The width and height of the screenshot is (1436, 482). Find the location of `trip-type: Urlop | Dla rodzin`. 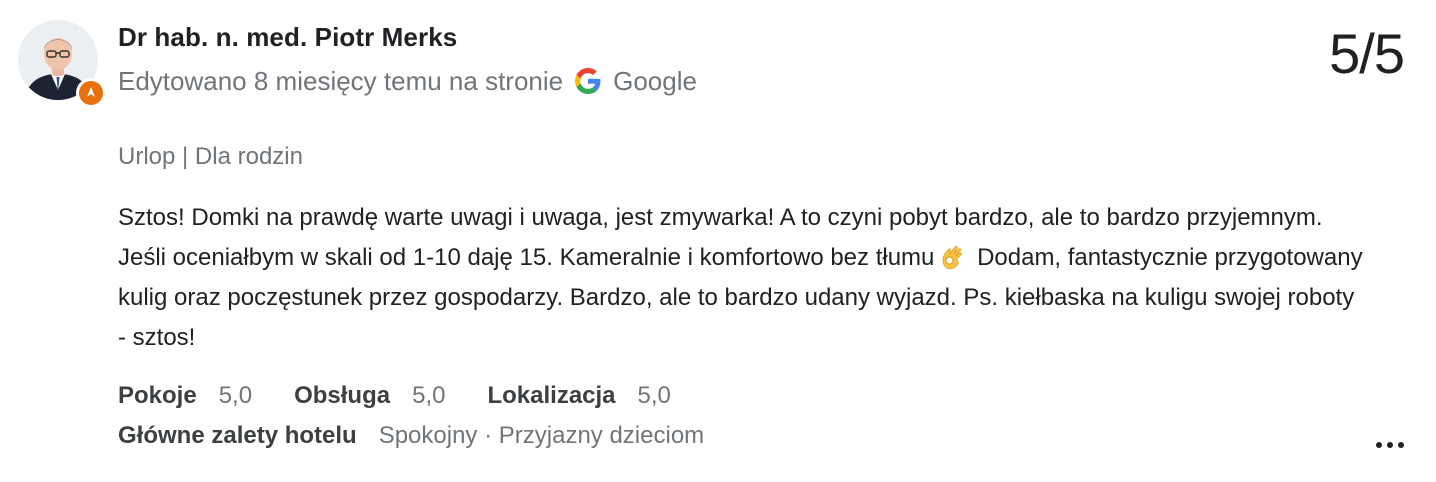

trip-type: Urlop | Dla rodzin is located at coordinates (210, 156).